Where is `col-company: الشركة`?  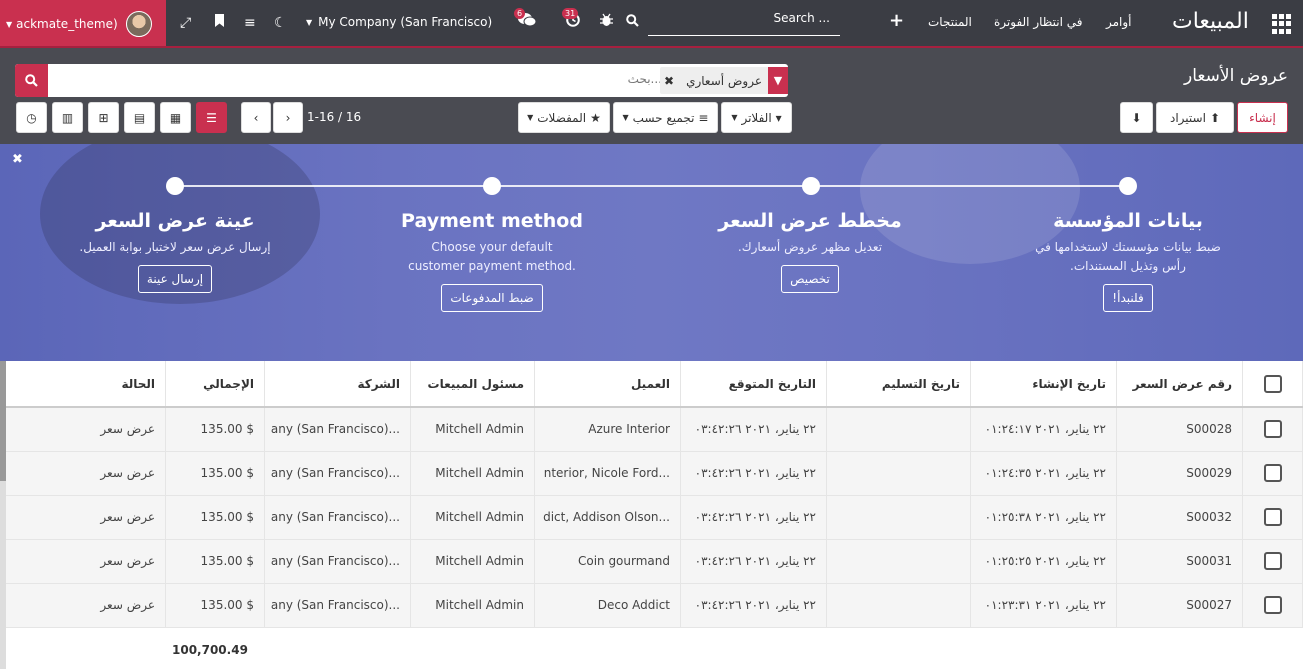 col-company: الشركة is located at coordinates (337, 384).